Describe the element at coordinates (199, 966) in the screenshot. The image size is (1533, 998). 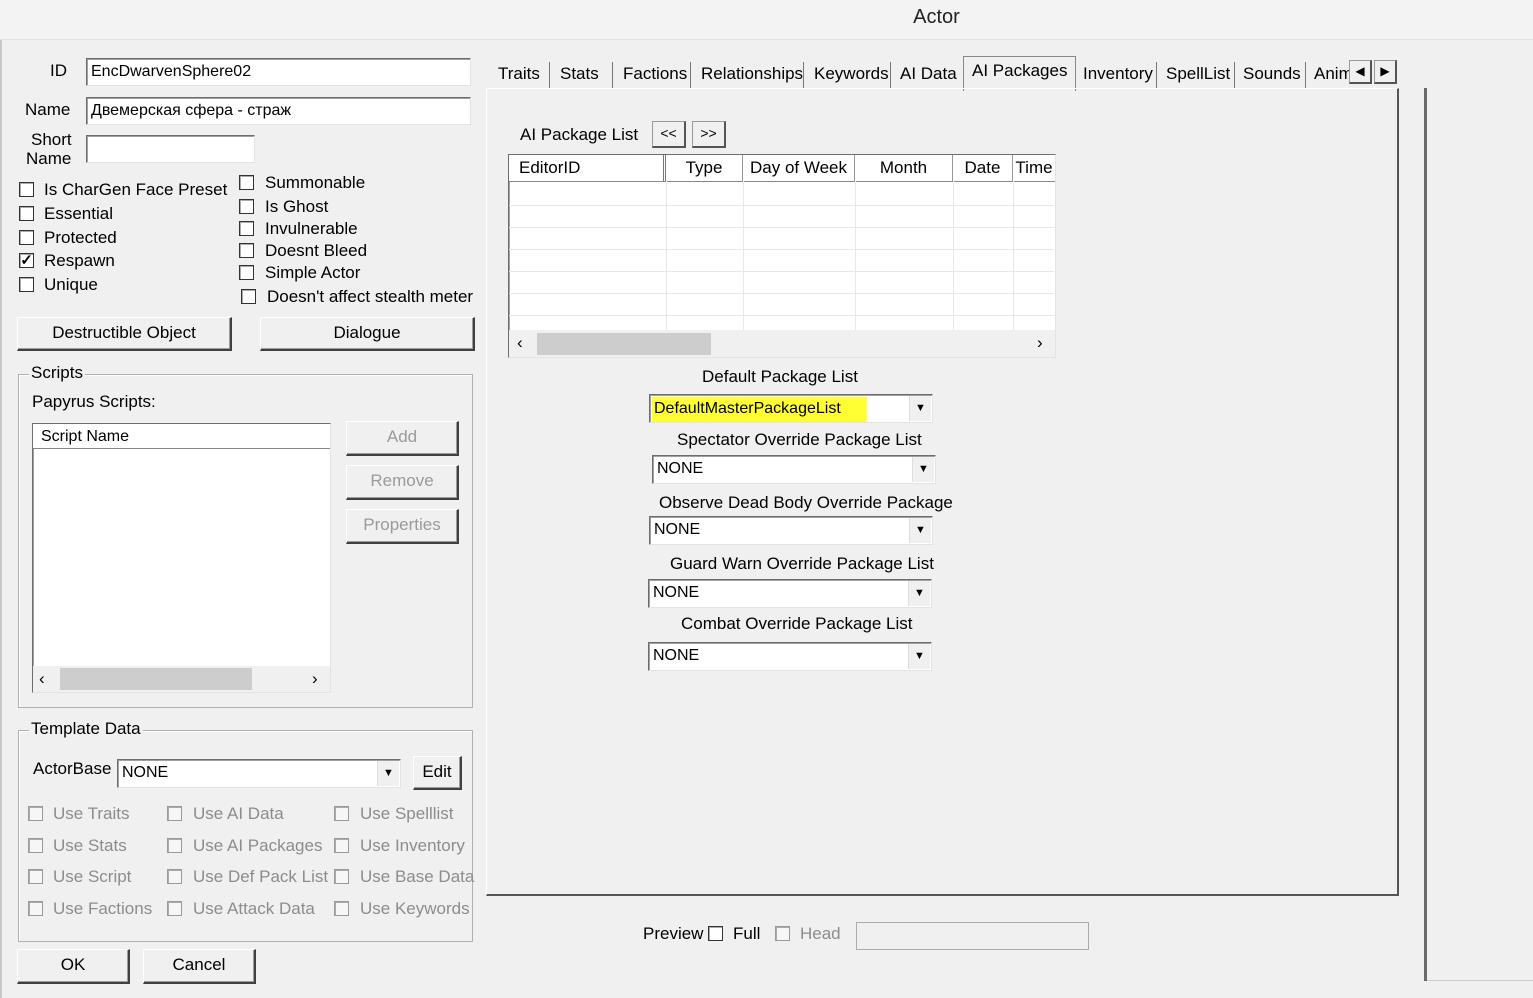
I see `cancel-button: Cancel` at that location.